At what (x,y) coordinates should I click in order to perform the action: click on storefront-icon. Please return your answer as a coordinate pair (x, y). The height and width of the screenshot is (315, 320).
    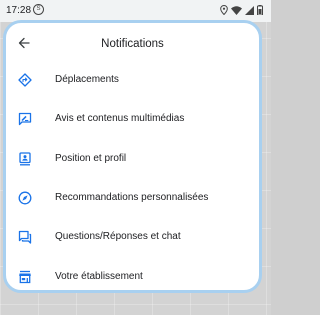
    Looking at the image, I should click on (25, 277).